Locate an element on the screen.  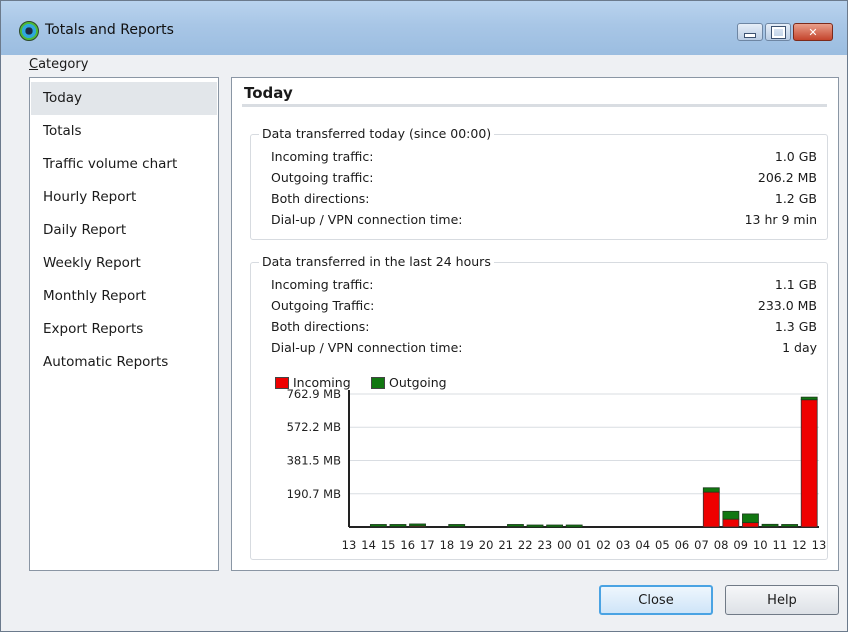
x-tick-label: 07 is located at coordinates (701, 545).